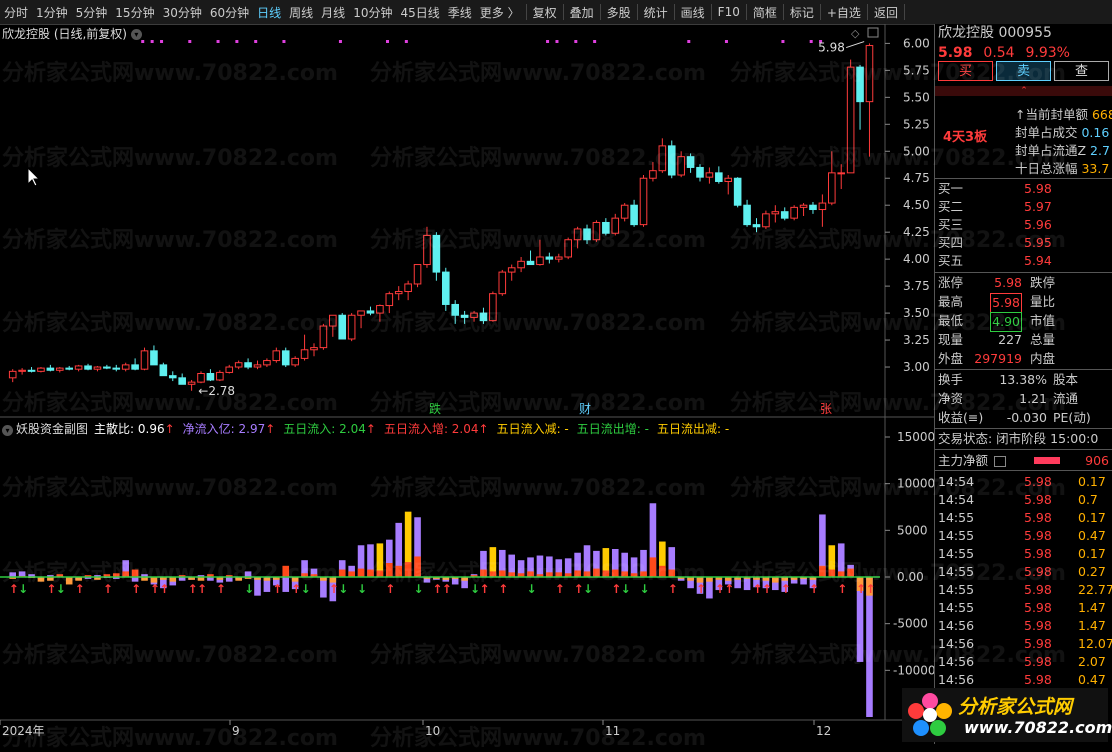 This screenshot has height=752, width=1112. What do you see at coordinates (7, 430) in the screenshot?
I see `settings-circle-icon: ▾` at bounding box center [7, 430].